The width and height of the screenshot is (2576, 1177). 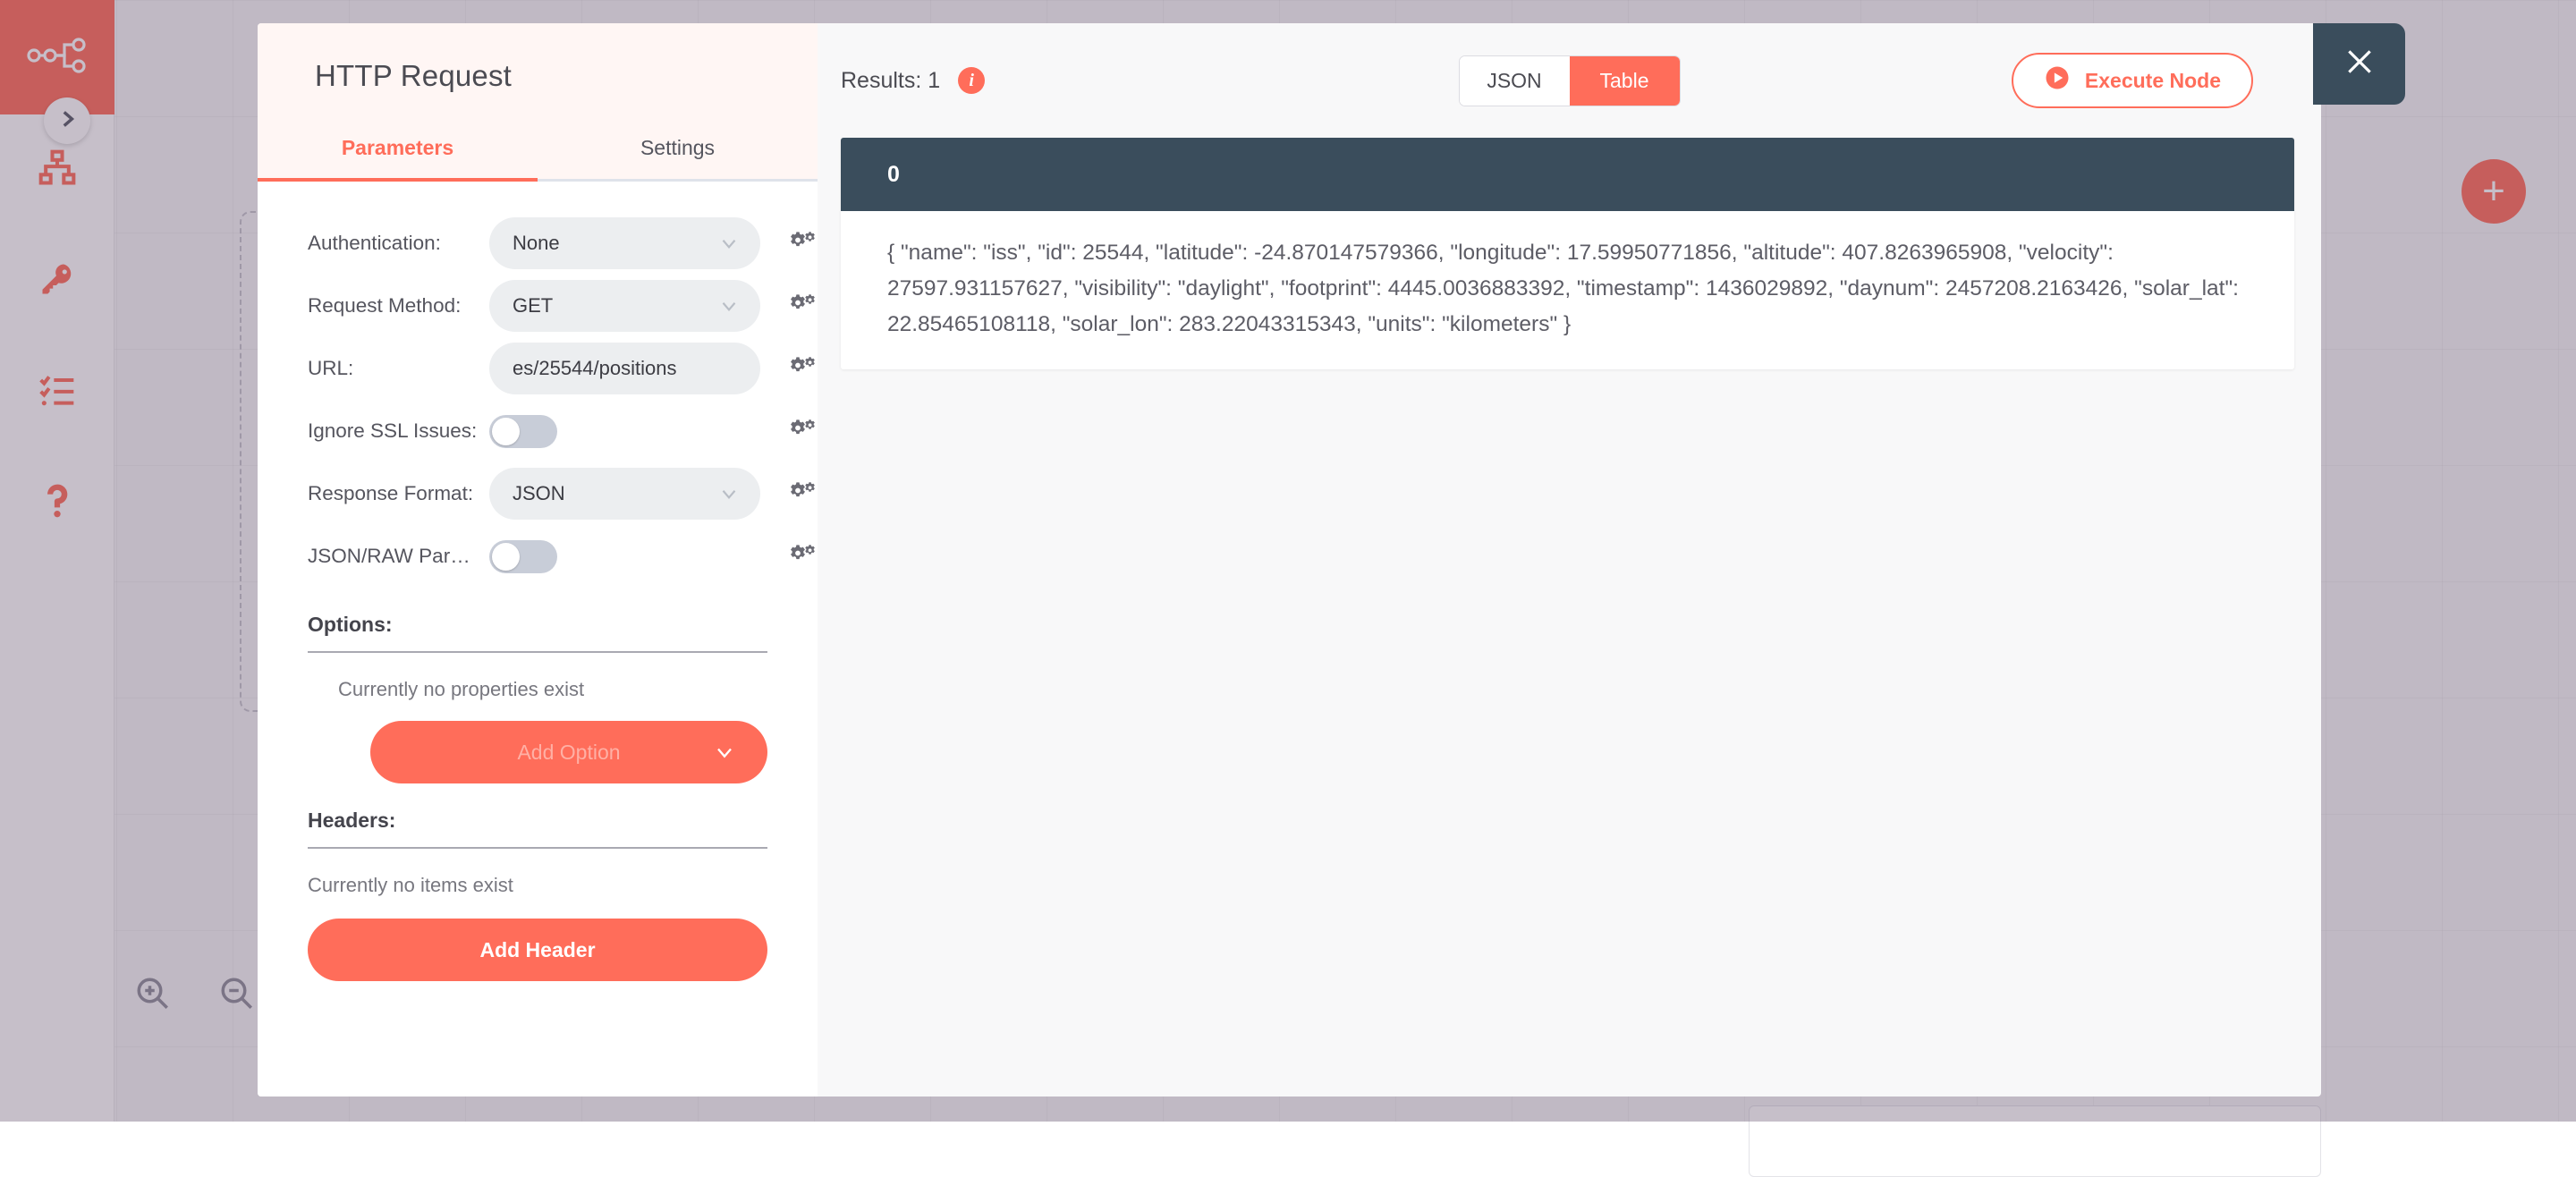 What do you see at coordinates (398, 306) in the screenshot?
I see `param-label-request-method: Request Method:` at bounding box center [398, 306].